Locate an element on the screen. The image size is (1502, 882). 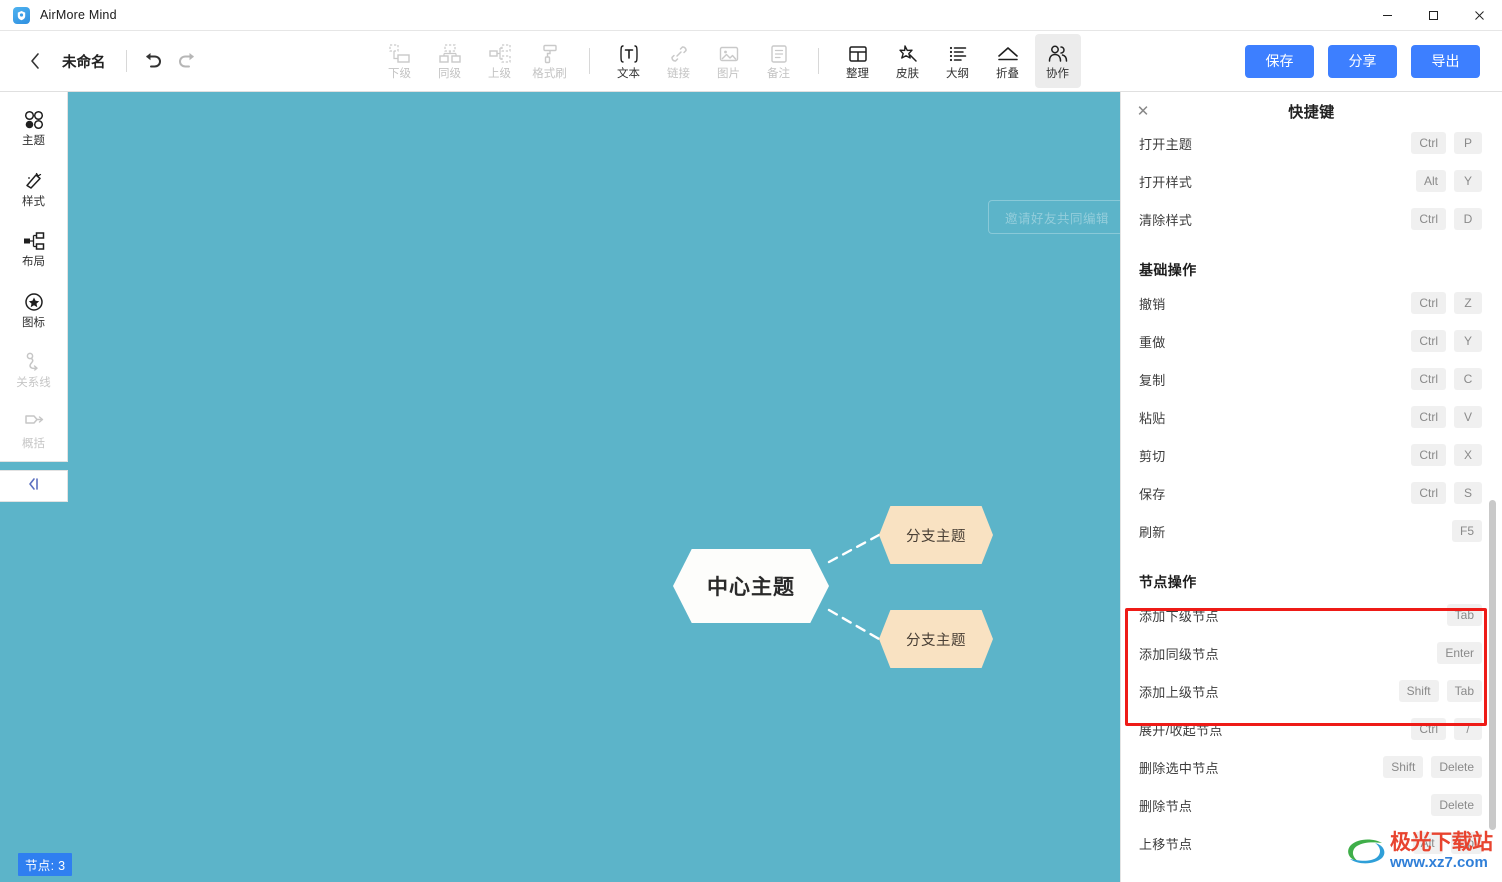
skin-icon is located at coordinates (908, 54).